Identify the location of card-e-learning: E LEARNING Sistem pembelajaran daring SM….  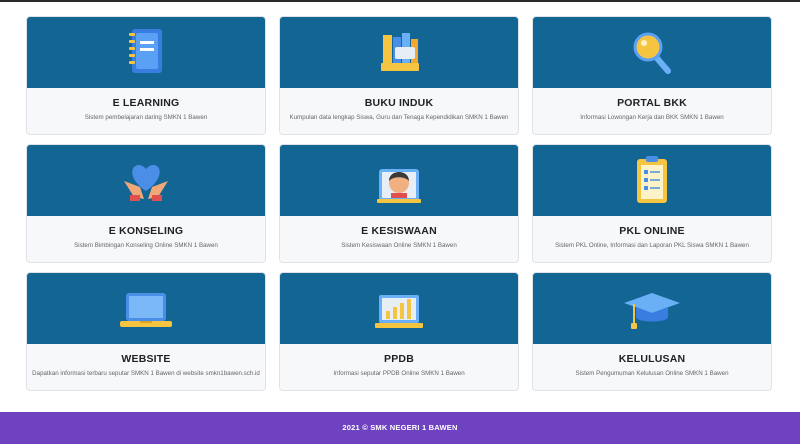
(146, 75).